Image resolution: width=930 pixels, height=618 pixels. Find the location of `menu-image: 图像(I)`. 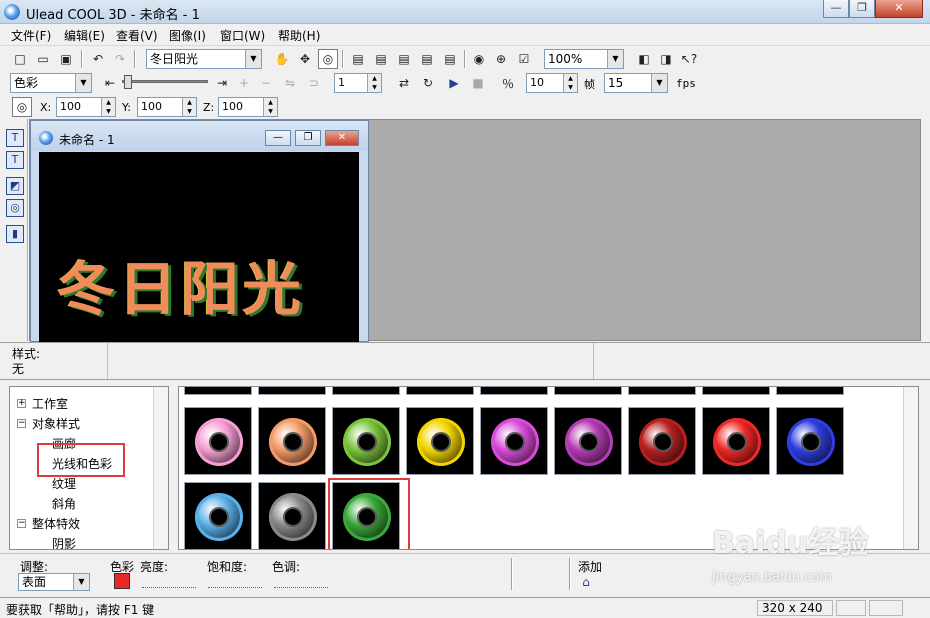

menu-image: 图像(I) is located at coordinates (187, 35).